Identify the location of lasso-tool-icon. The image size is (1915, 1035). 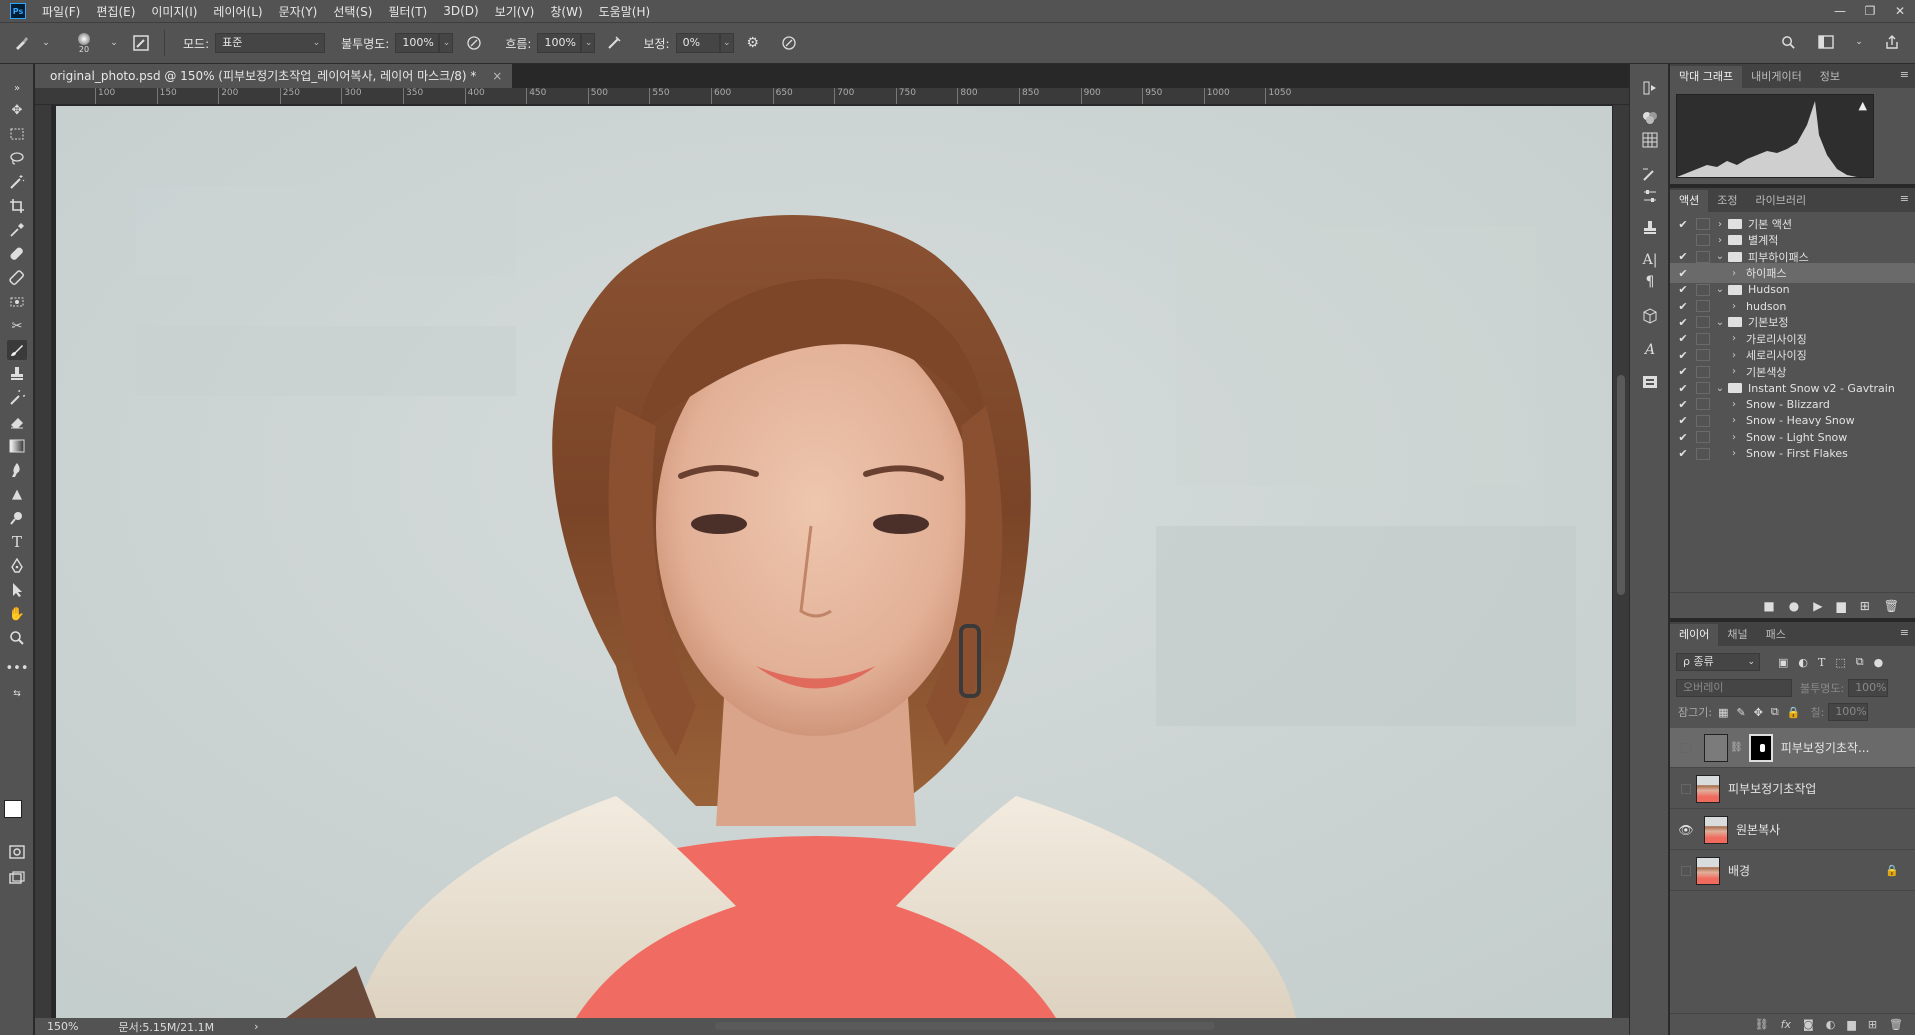
(17, 158).